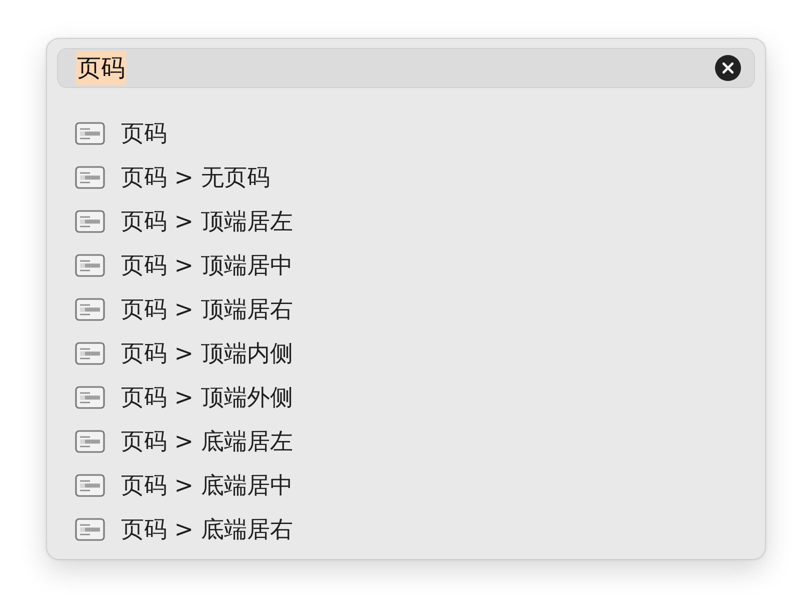 Image resolution: width=812 pixels, height=614 pixels. I want to click on result-item: 页码 > 无页码, so click(406, 177).